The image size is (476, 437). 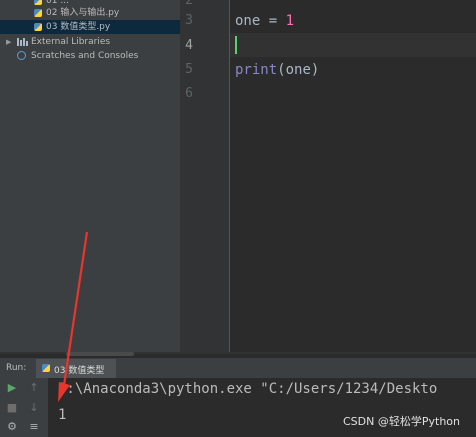 What do you see at coordinates (205, 176) in the screenshot?
I see `line-gutter: 2 3 4 5 6` at bounding box center [205, 176].